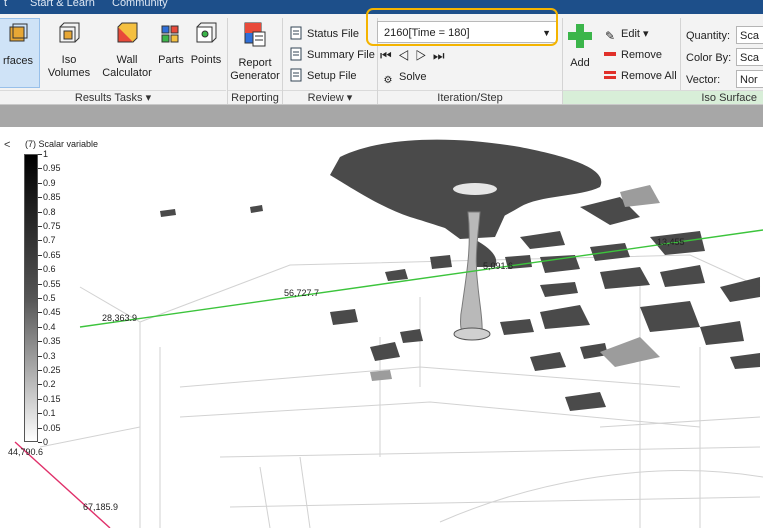 The width and height of the screenshot is (763, 528). Describe the element at coordinates (31, 298) in the screenshot. I see `legend-color-bar` at that location.